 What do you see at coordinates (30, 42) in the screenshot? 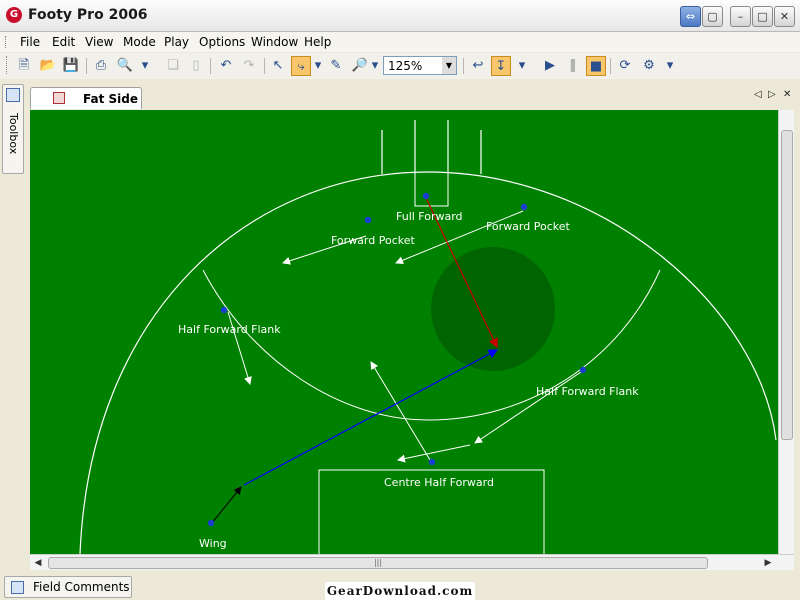
I see `menu-file: File` at bounding box center [30, 42].